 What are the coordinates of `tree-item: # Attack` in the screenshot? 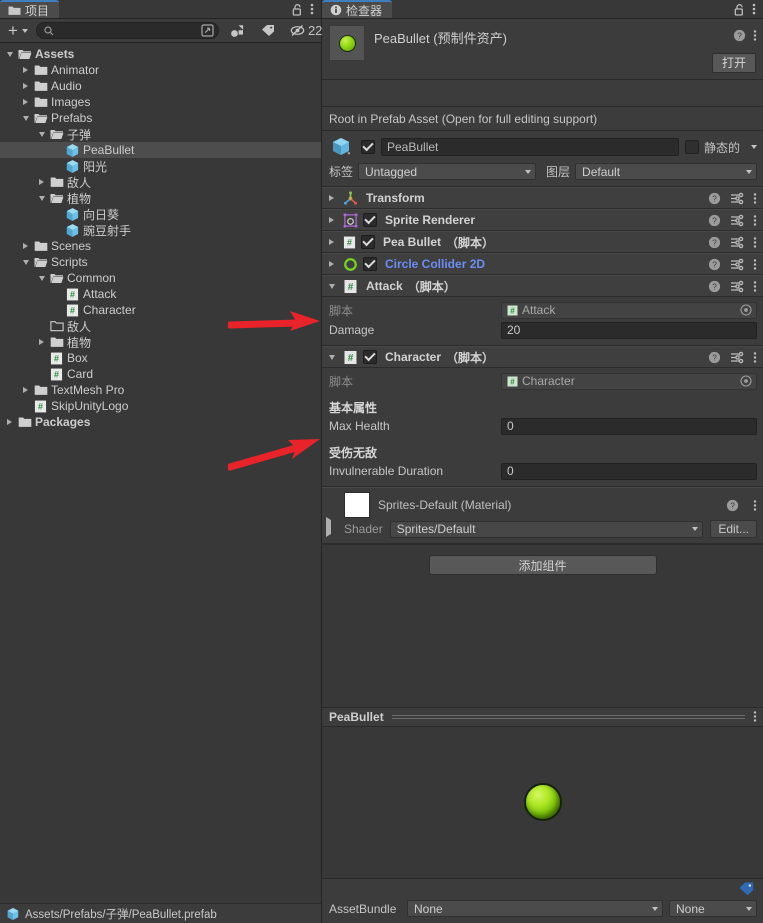 It's located at (160, 294).